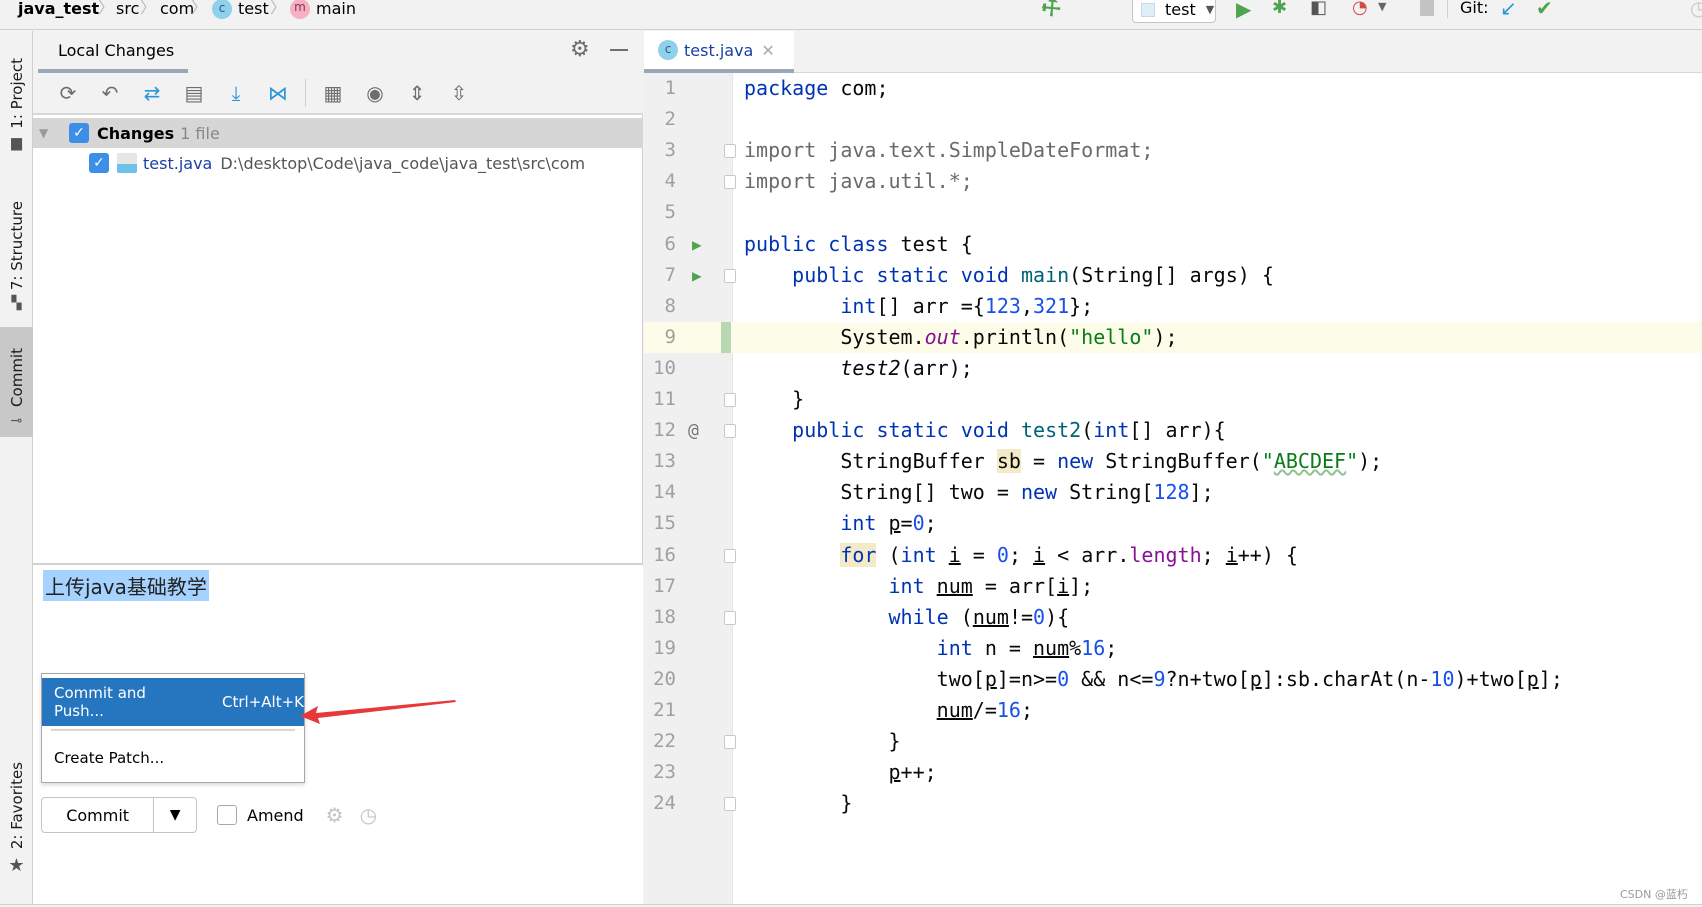 This screenshot has height=907, width=1702. What do you see at coordinates (1173, 212) in the screenshot?
I see `code-line: 5` at bounding box center [1173, 212].